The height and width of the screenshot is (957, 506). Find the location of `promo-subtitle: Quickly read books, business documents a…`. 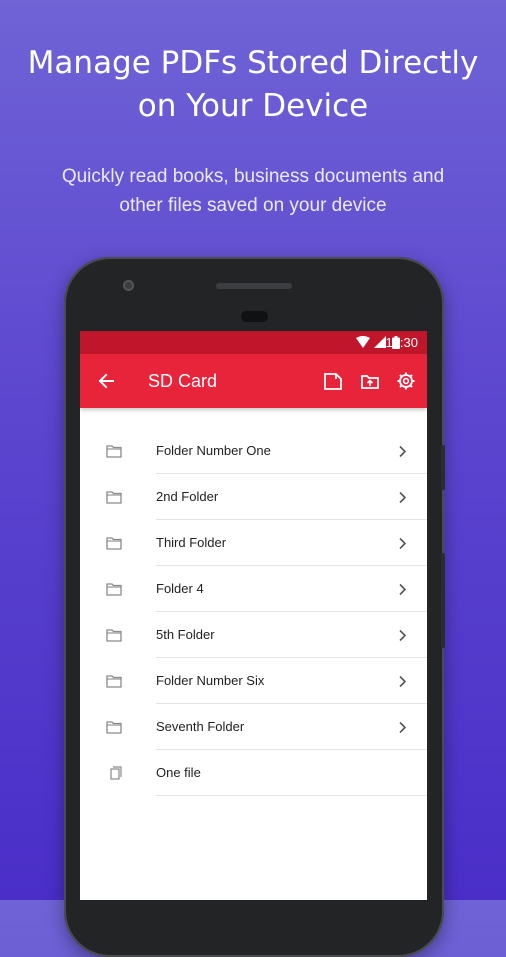

promo-subtitle: Quickly read books, business documents a… is located at coordinates (253, 191).